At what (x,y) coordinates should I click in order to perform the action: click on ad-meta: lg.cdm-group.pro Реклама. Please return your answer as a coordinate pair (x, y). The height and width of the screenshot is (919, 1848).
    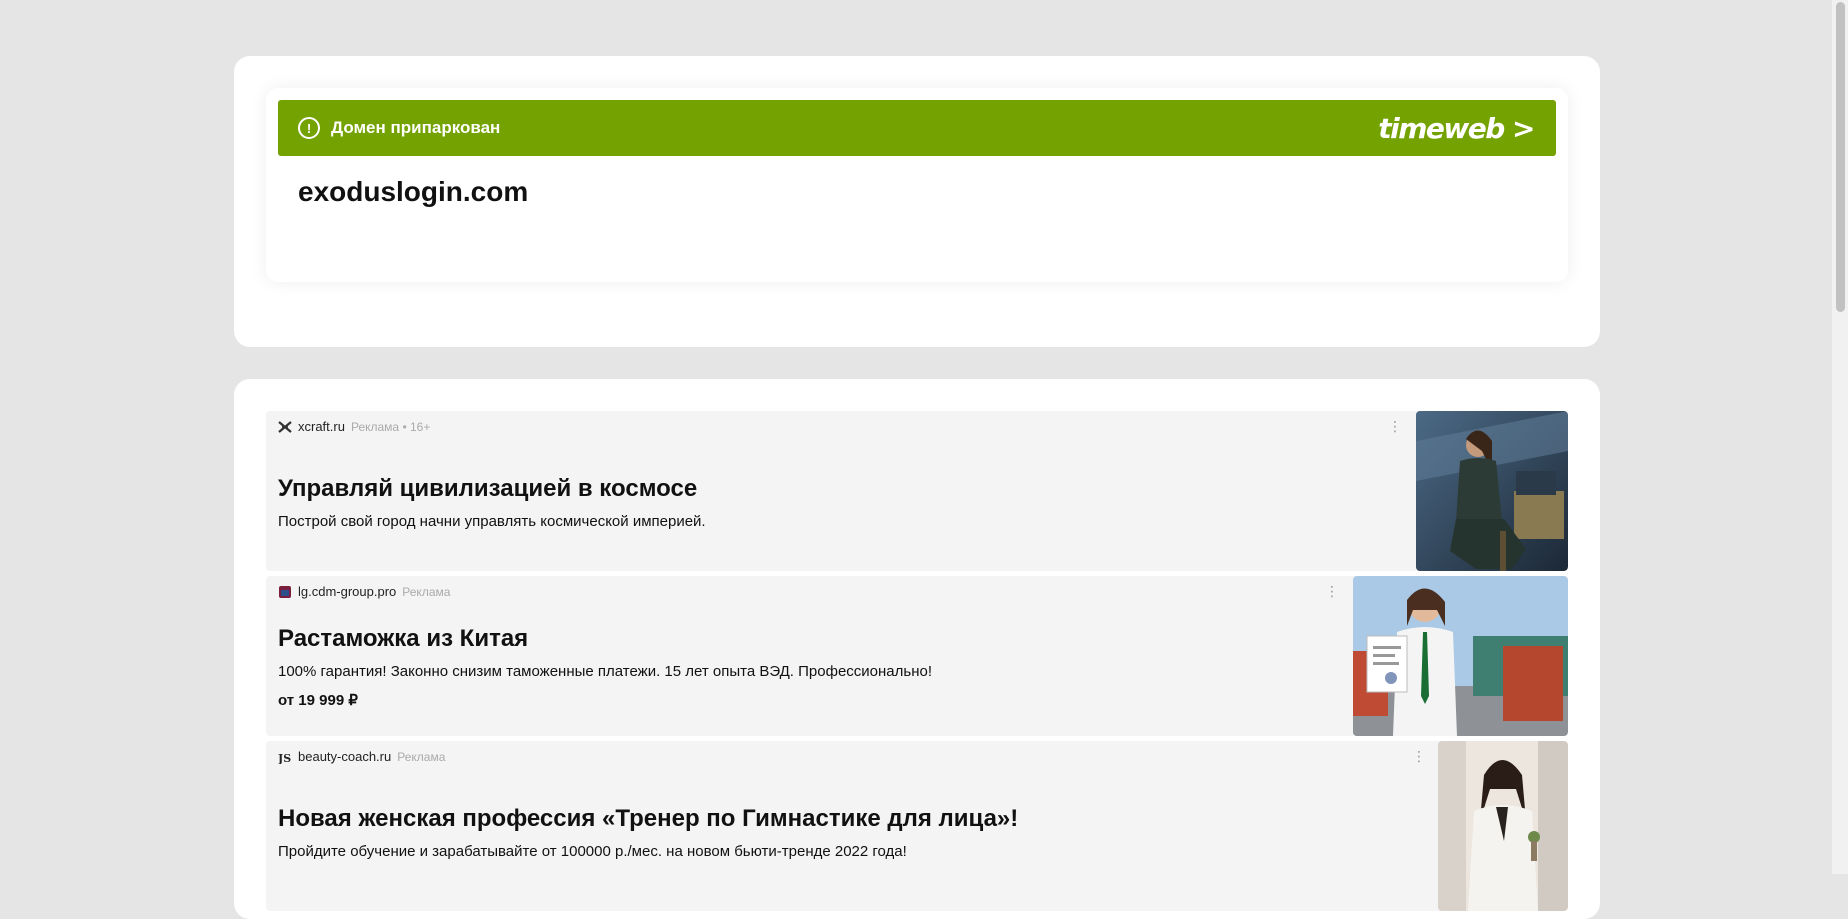
    Looking at the image, I should click on (364, 591).